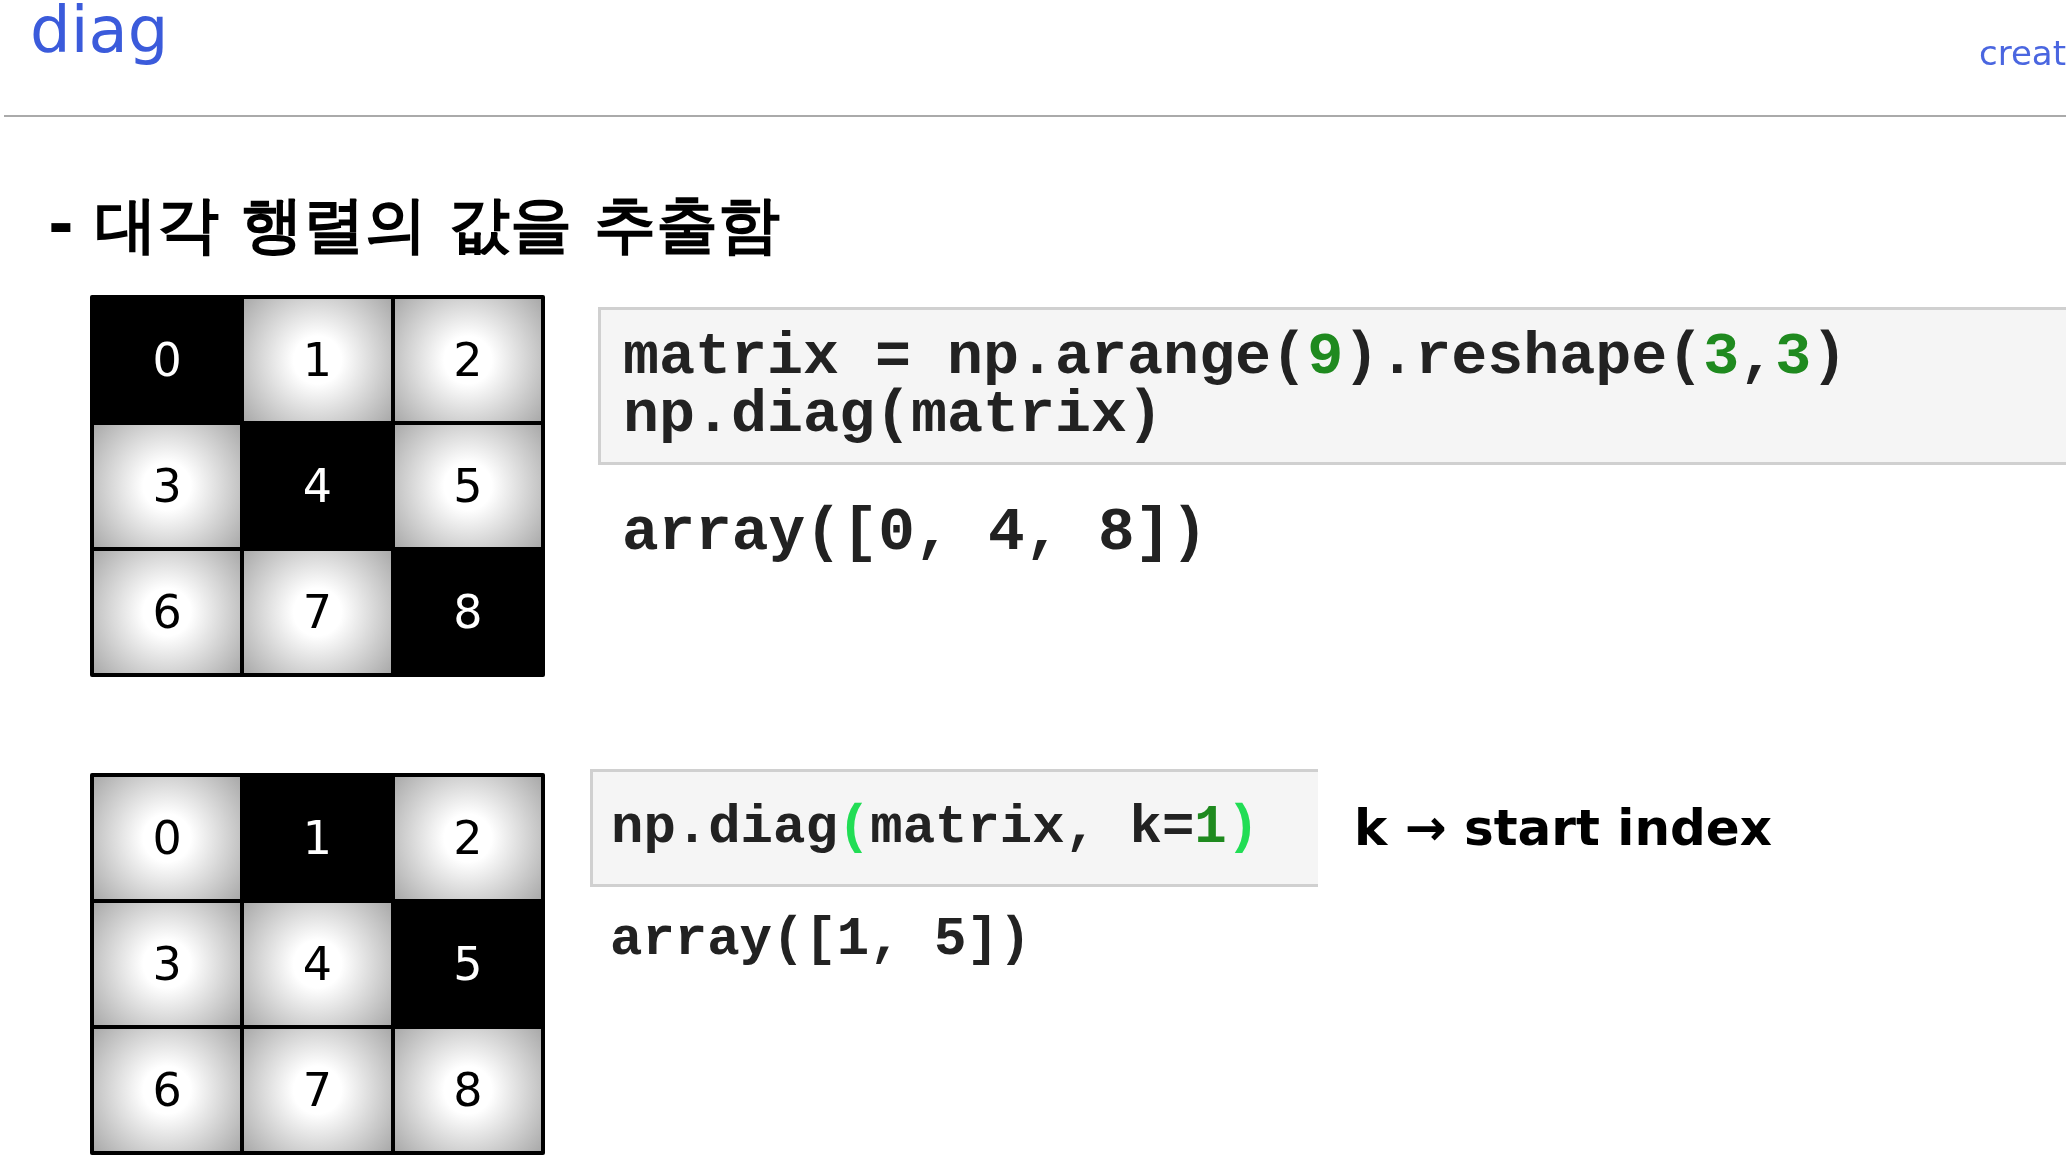  What do you see at coordinates (317, 964) in the screenshot?
I see `matrix-cell: 4` at bounding box center [317, 964].